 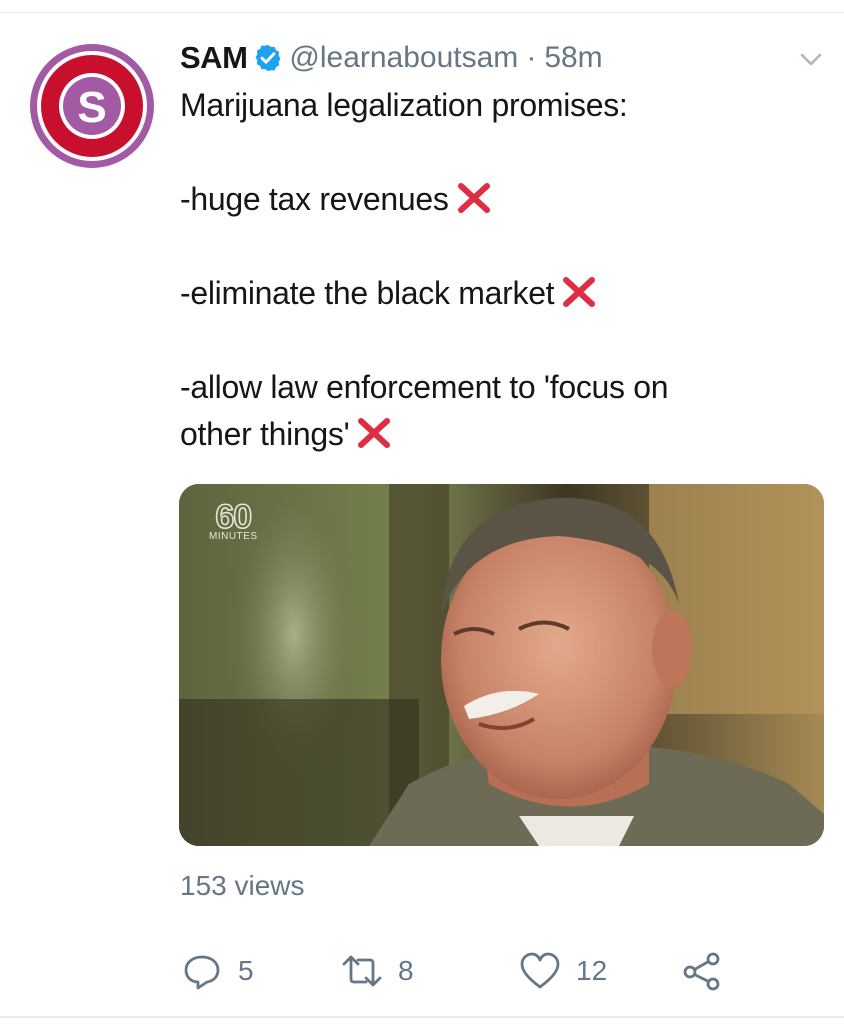 What do you see at coordinates (424, 387) in the screenshot?
I see `tweet-line: -allow law enforcement to 'focus on` at bounding box center [424, 387].